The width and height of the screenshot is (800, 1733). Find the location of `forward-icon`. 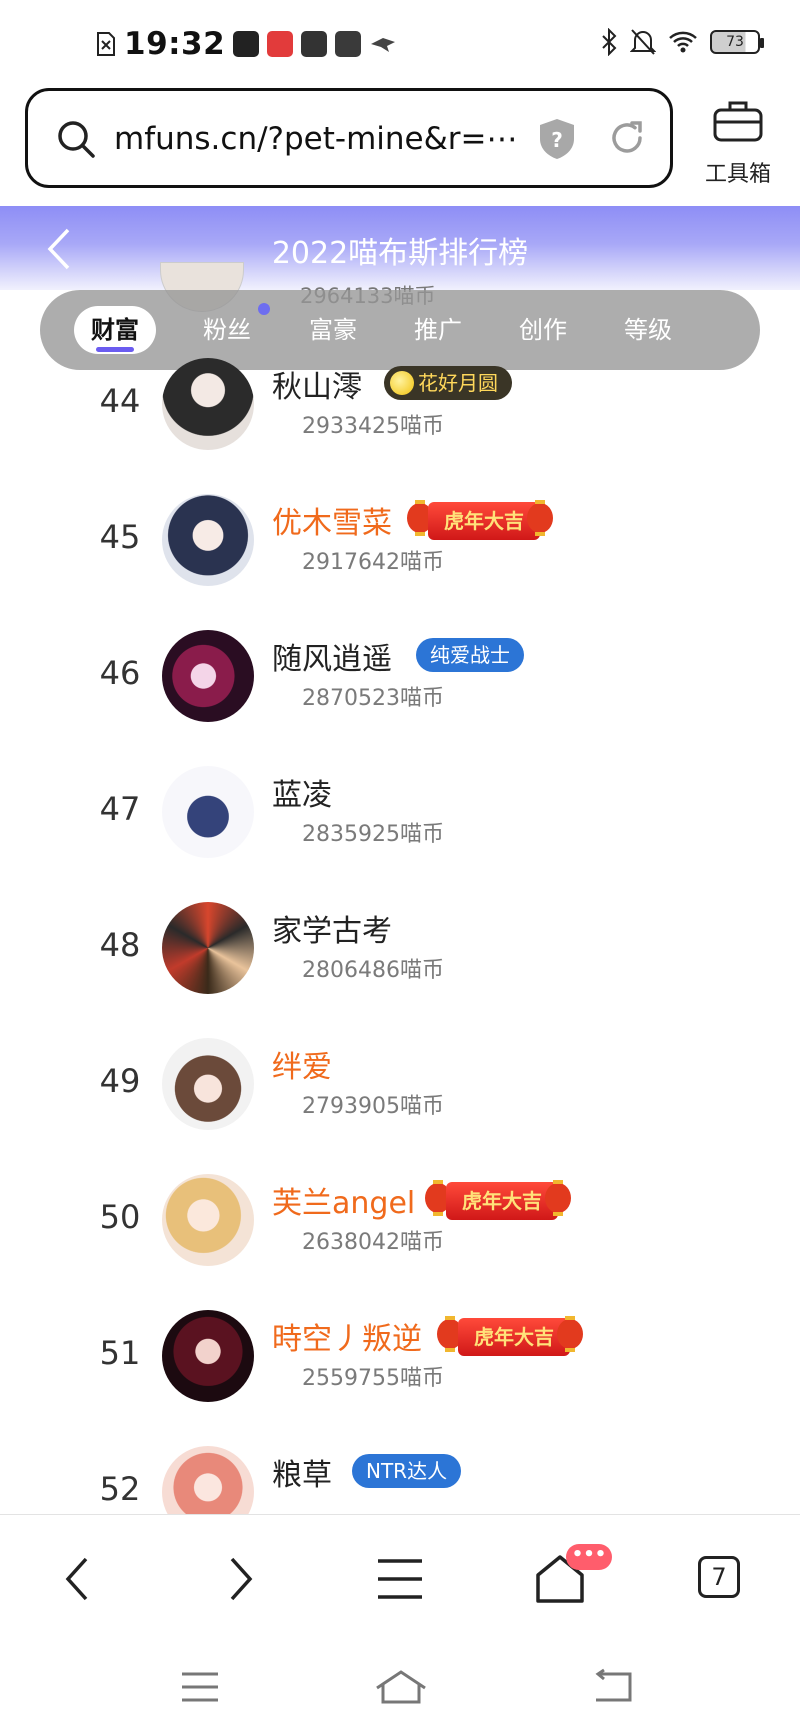

forward-icon is located at coordinates (240, 1579).